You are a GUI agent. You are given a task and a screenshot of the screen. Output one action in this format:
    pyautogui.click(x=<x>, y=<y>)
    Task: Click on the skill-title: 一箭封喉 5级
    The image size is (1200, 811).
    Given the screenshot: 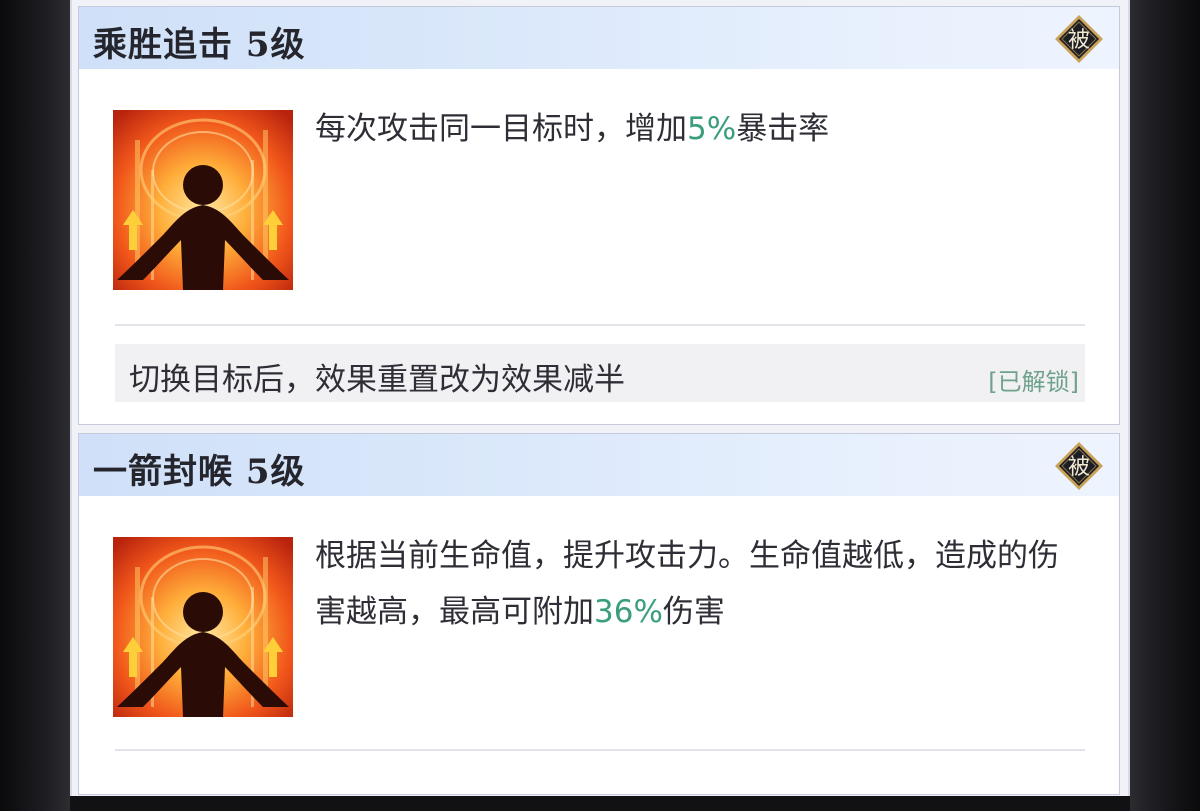 What is the action you would take?
    pyautogui.click(x=199, y=472)
    